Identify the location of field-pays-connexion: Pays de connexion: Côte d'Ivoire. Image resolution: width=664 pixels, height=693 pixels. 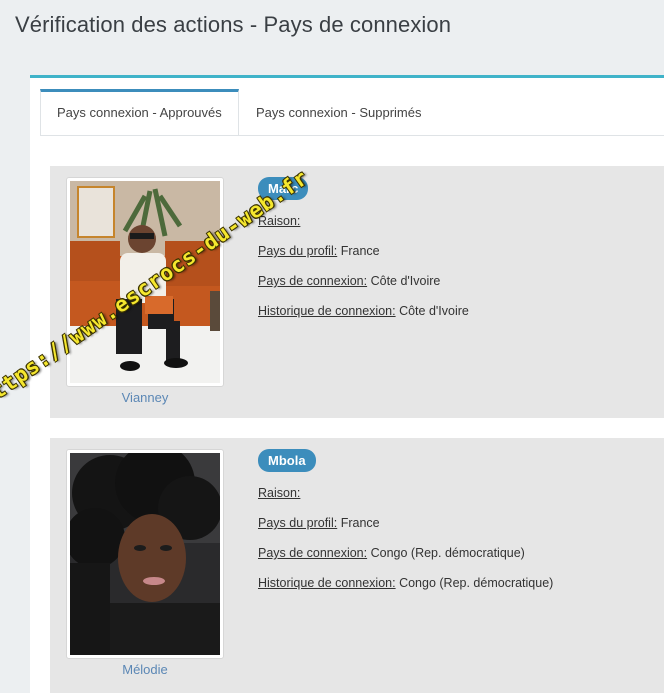
(349, 281).